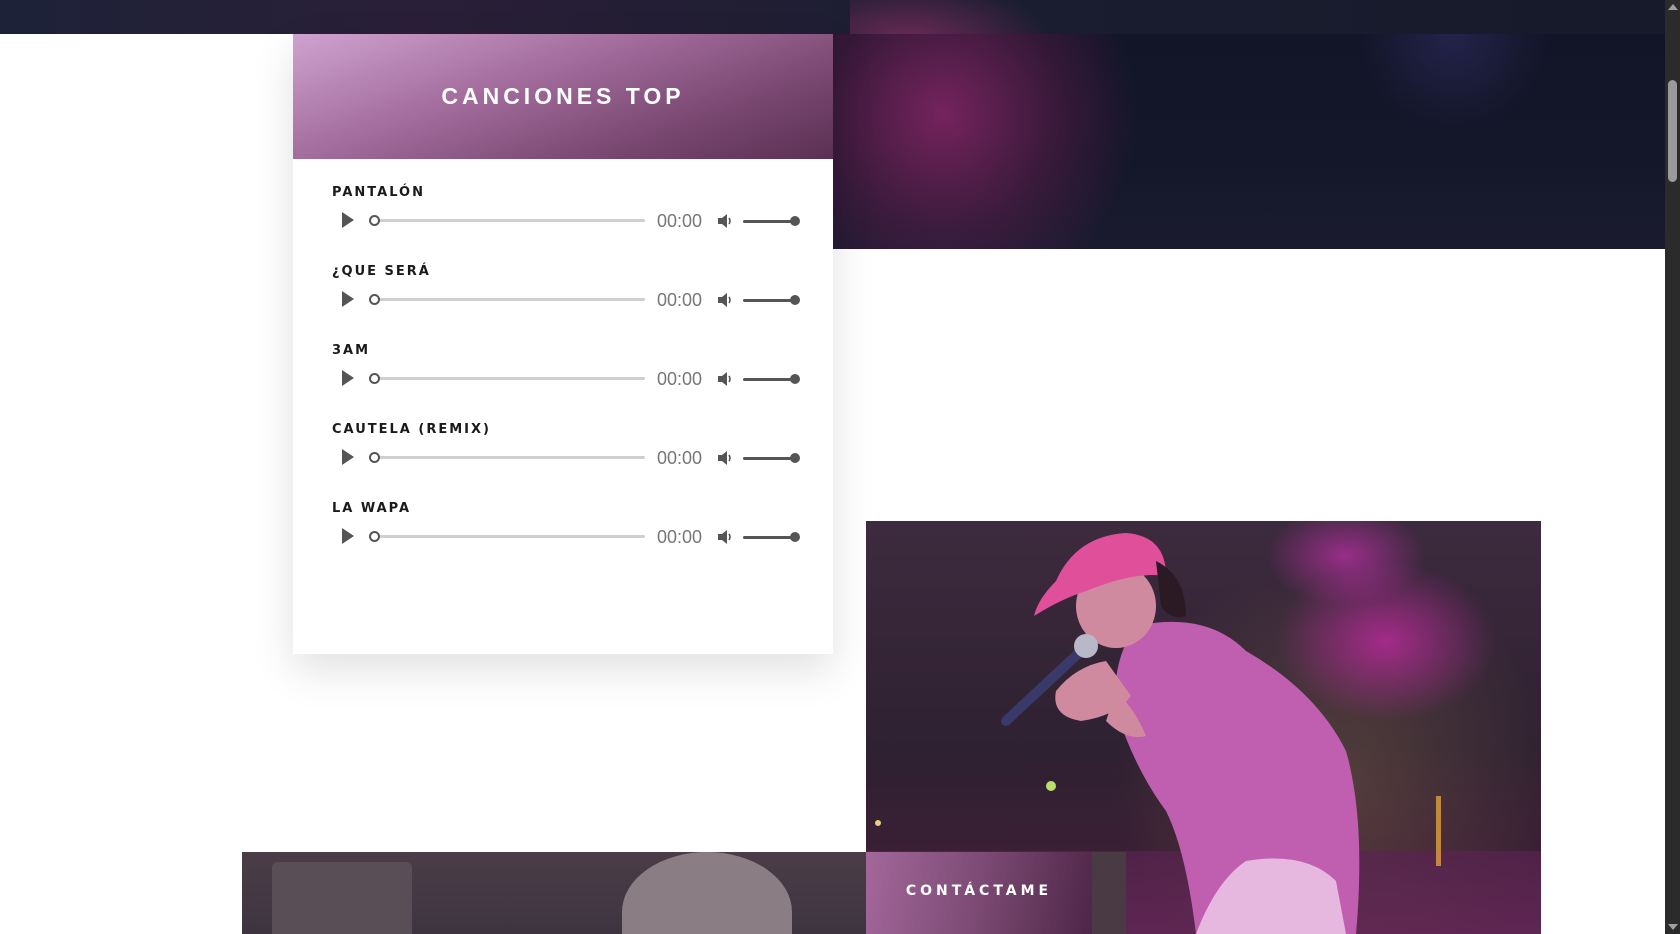 This screenshot has width=1680, height=934. I want to click on top-songs-title: CANCIONES TOP, so click(563, 96).